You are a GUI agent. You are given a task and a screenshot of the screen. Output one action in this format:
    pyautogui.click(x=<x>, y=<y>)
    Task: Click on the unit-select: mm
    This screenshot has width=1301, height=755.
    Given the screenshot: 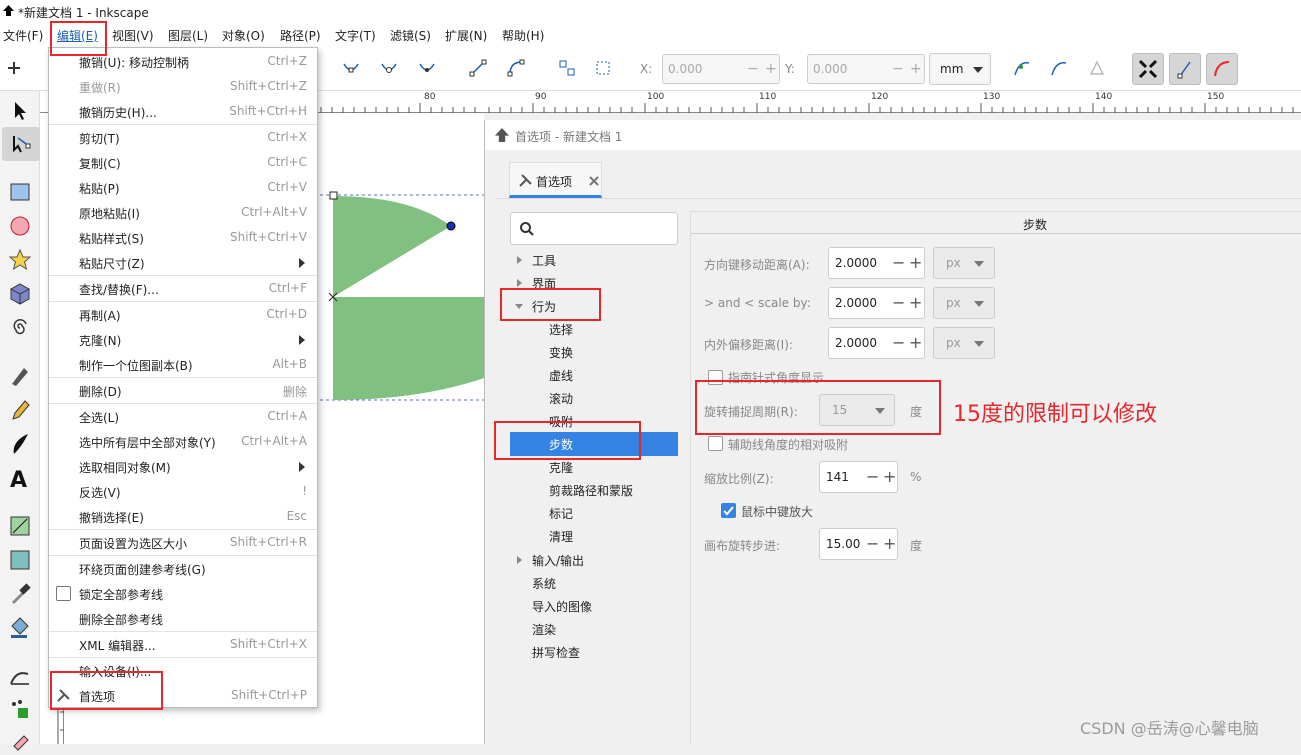 What is the action you would take?
    pyautogui.click(x=960, y=69)
    